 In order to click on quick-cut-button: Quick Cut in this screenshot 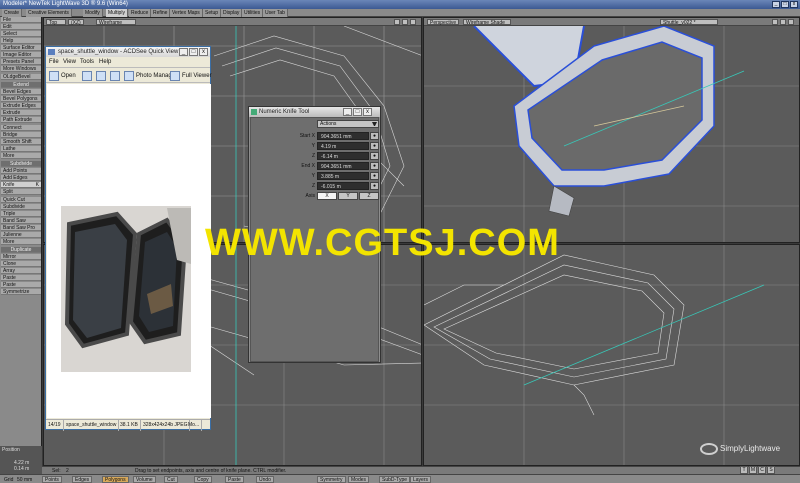, I will do `click(21, 200)`.